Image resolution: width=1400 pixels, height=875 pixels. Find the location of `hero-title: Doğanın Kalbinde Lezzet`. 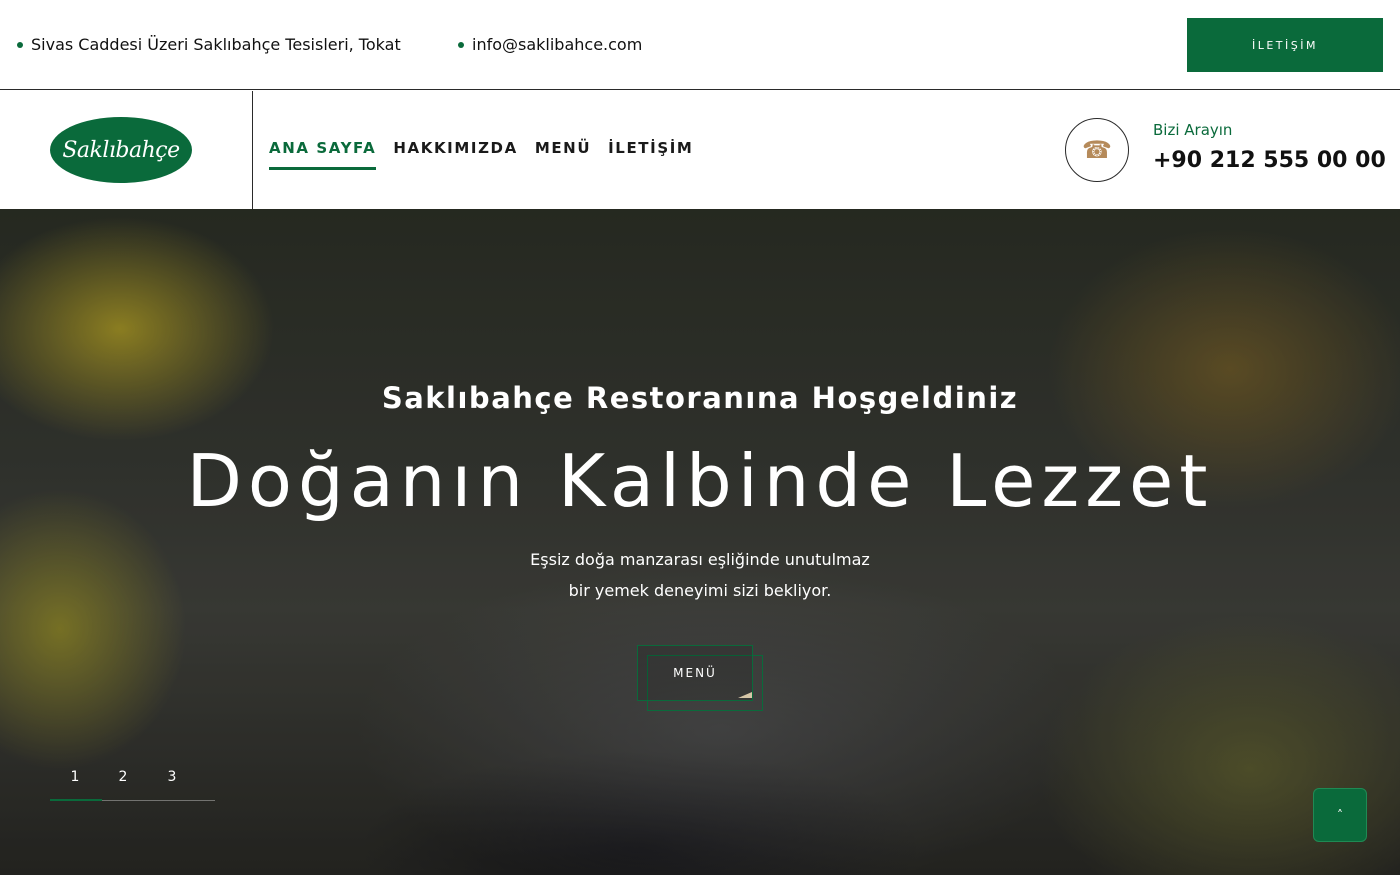

hero-title: Doğanın Kalbinde Lezzet is located at coordinates (700, 481).